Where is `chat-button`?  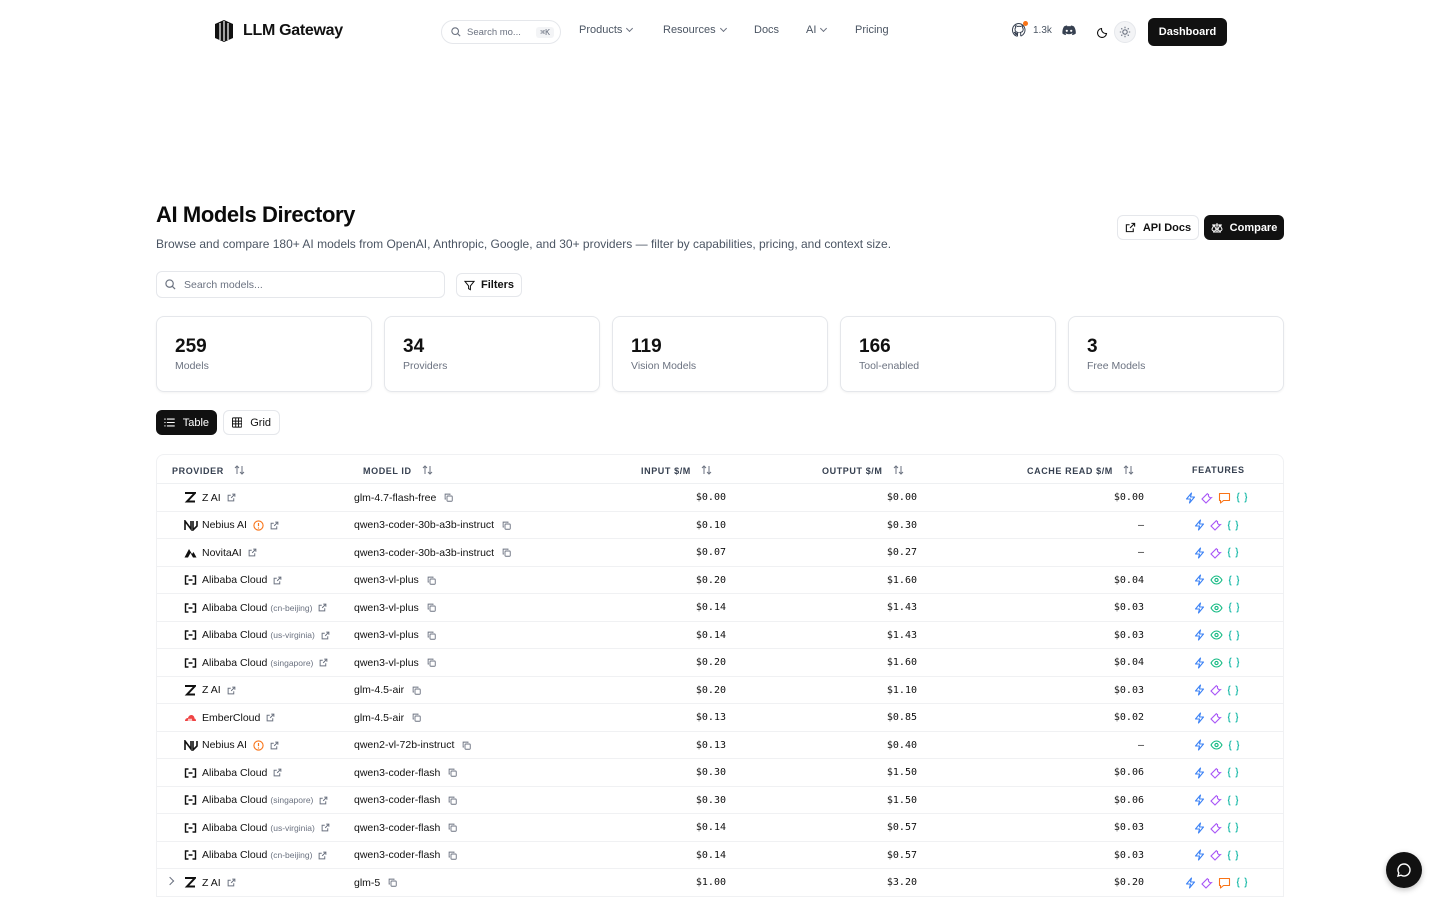 chat-button is located at coordinates (1404, 870).